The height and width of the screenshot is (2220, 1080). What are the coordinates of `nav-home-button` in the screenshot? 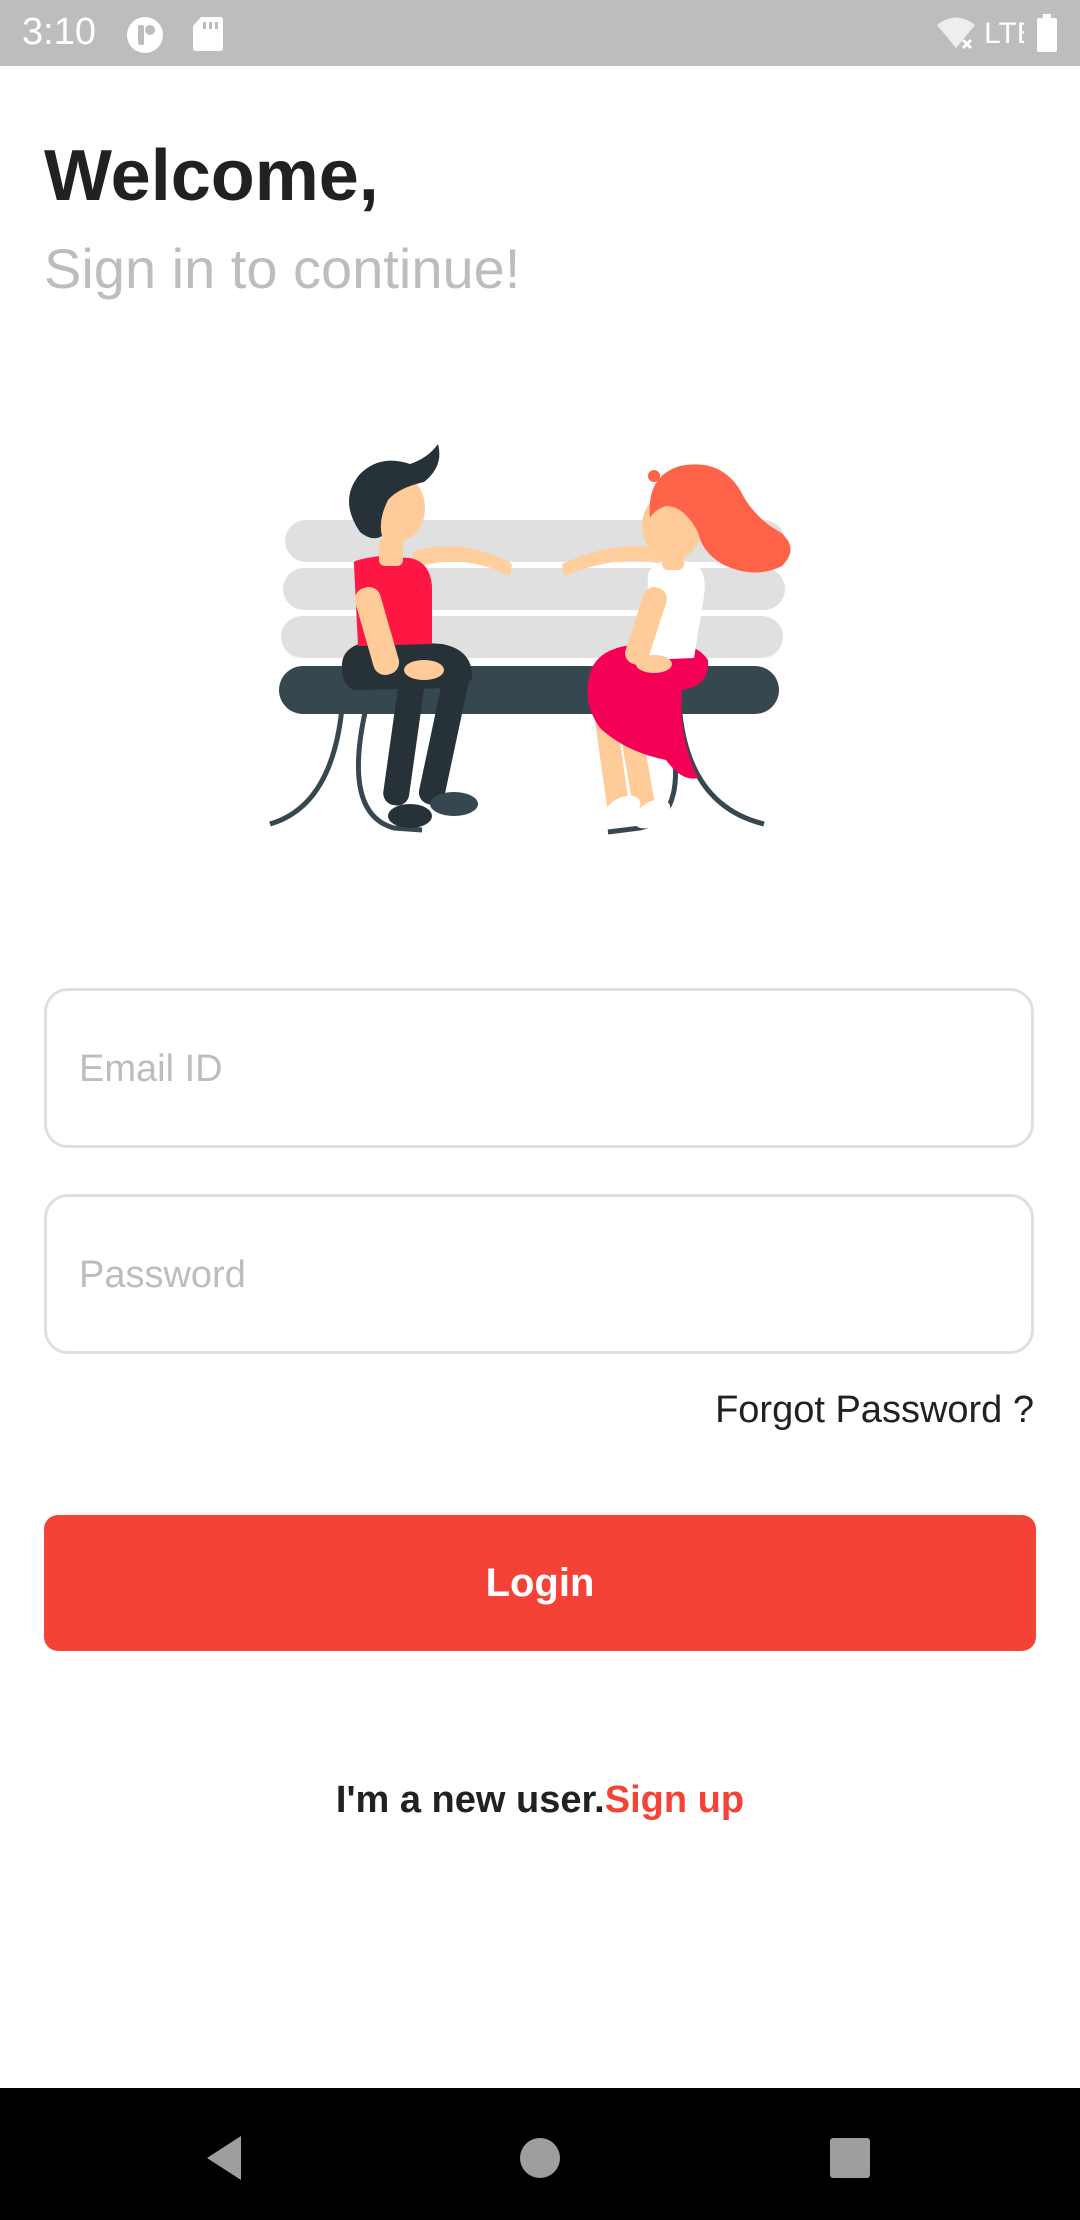 It's located at (540, 2158).